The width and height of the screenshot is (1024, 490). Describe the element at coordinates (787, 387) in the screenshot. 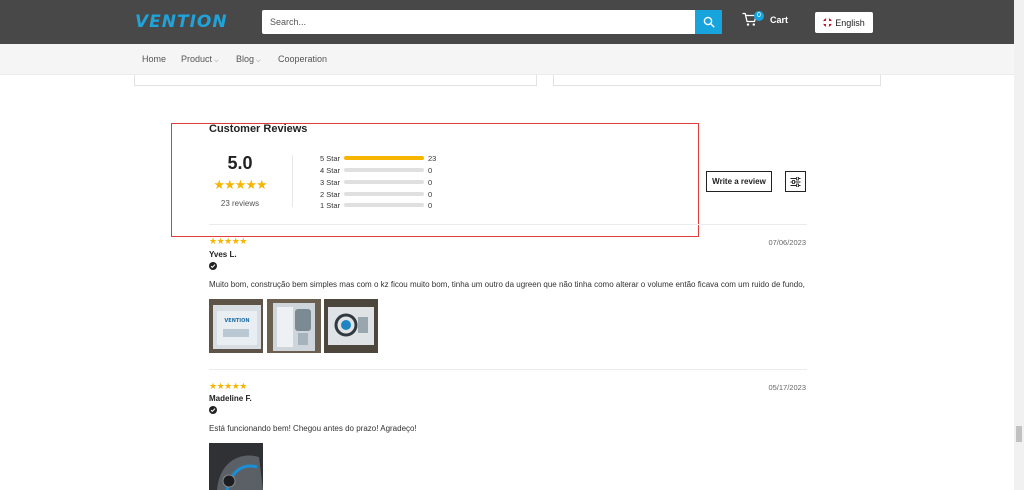

I see `review-date: 05/17/2023` at that location.